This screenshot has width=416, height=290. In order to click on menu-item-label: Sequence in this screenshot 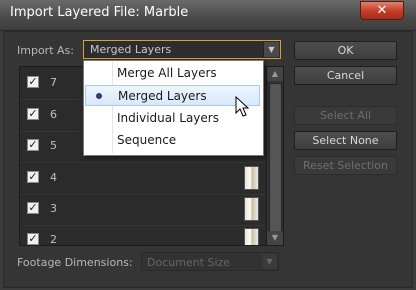, I will do `click(147, 140)`.